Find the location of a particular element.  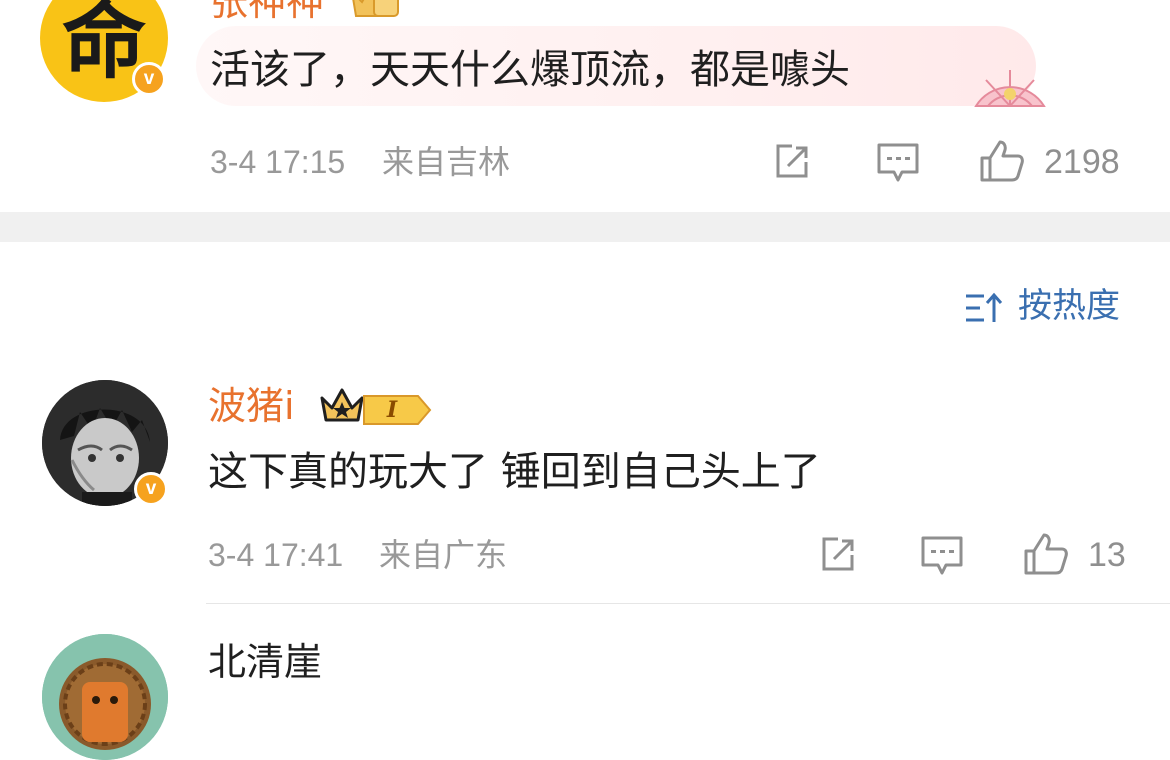

vip-badge-icon is located at coordinates (375, 11).